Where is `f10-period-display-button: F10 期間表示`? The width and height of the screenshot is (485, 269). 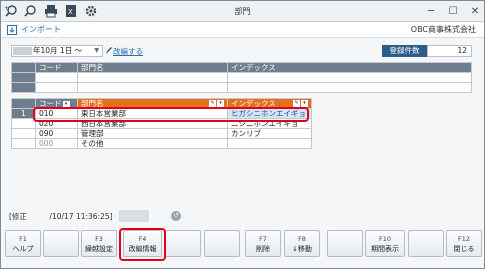 f10-period-display-button: F10 期間表示 is located at coordinates (385, 243).